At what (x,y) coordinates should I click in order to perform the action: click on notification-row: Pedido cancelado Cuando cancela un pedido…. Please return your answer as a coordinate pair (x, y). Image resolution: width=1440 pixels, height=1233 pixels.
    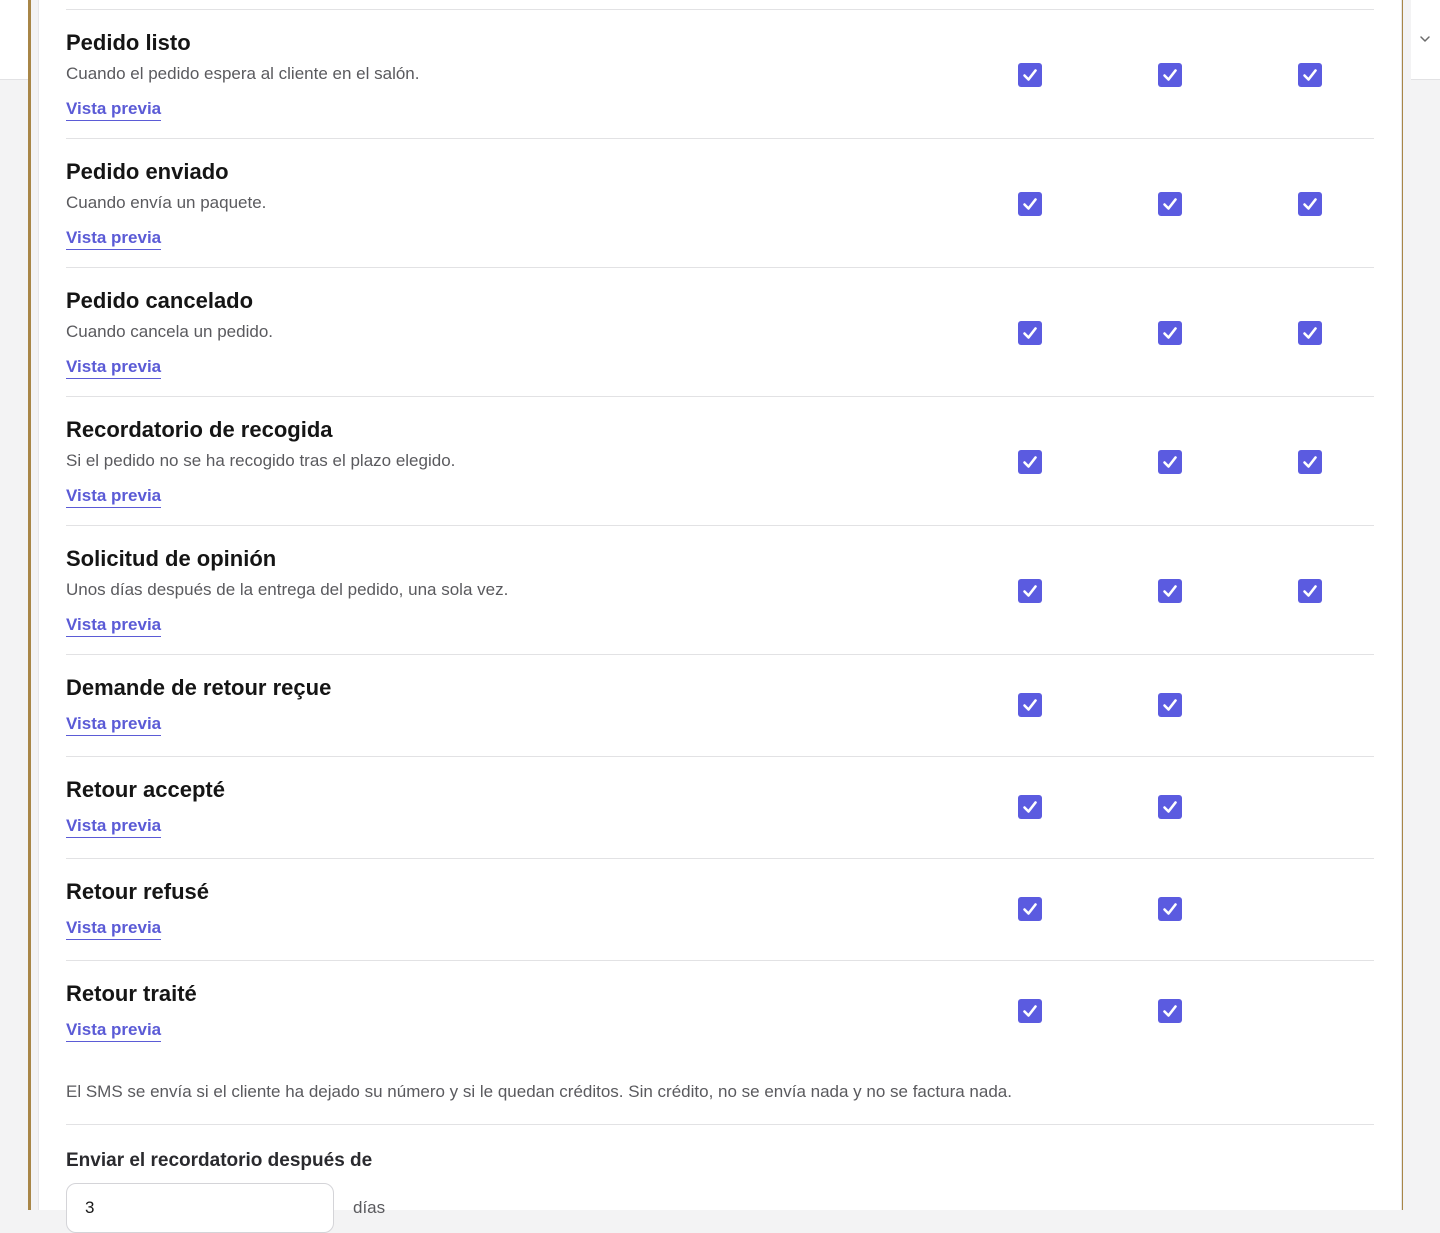
    Looking at the image, I should click on (720, 332).